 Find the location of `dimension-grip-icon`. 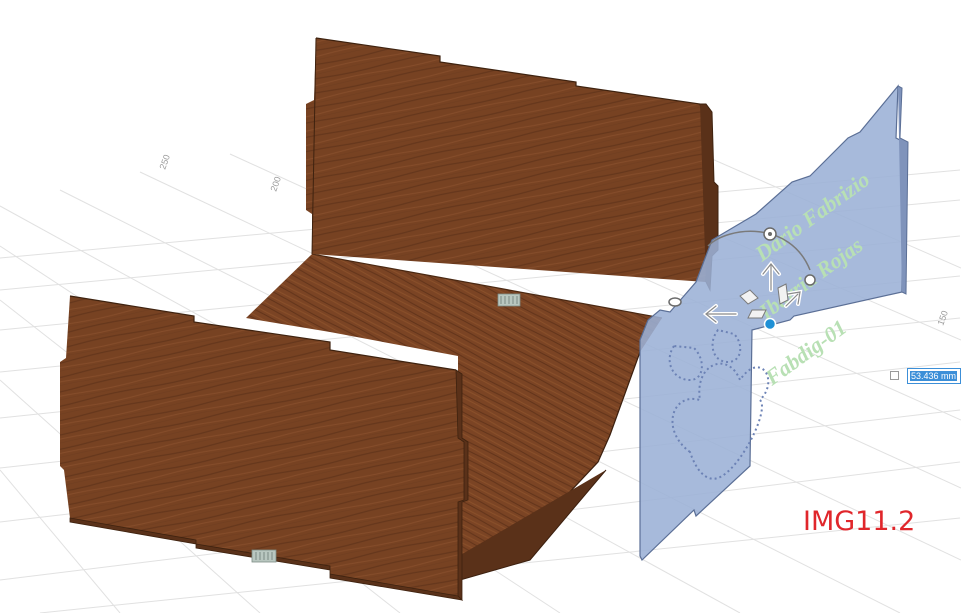

dimension-grip-icon is located at coordinates (894, 375).